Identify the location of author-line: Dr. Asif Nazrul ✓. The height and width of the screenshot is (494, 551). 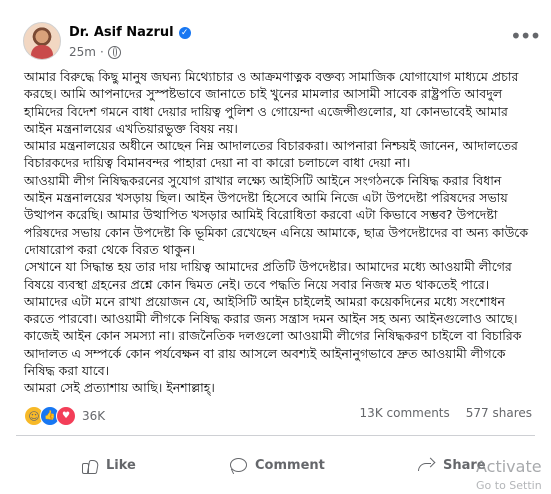
(130, 32).